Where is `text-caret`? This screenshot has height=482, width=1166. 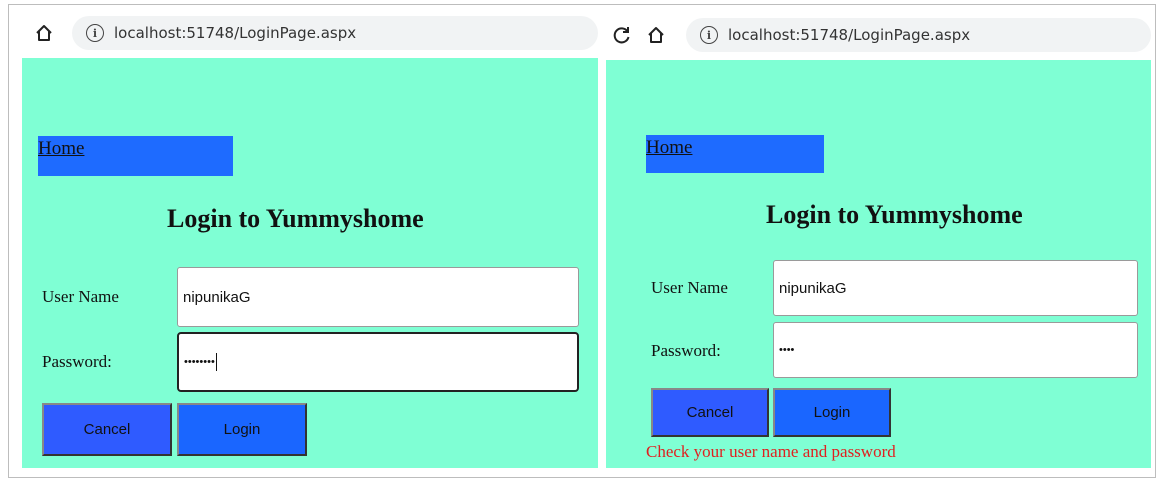 text-caret is located at coordinates (216, 362).